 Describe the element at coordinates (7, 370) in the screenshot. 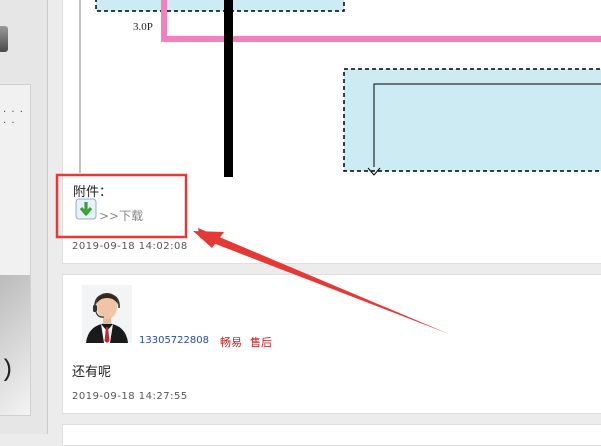

I see `sidebar-digit: )` at that location.